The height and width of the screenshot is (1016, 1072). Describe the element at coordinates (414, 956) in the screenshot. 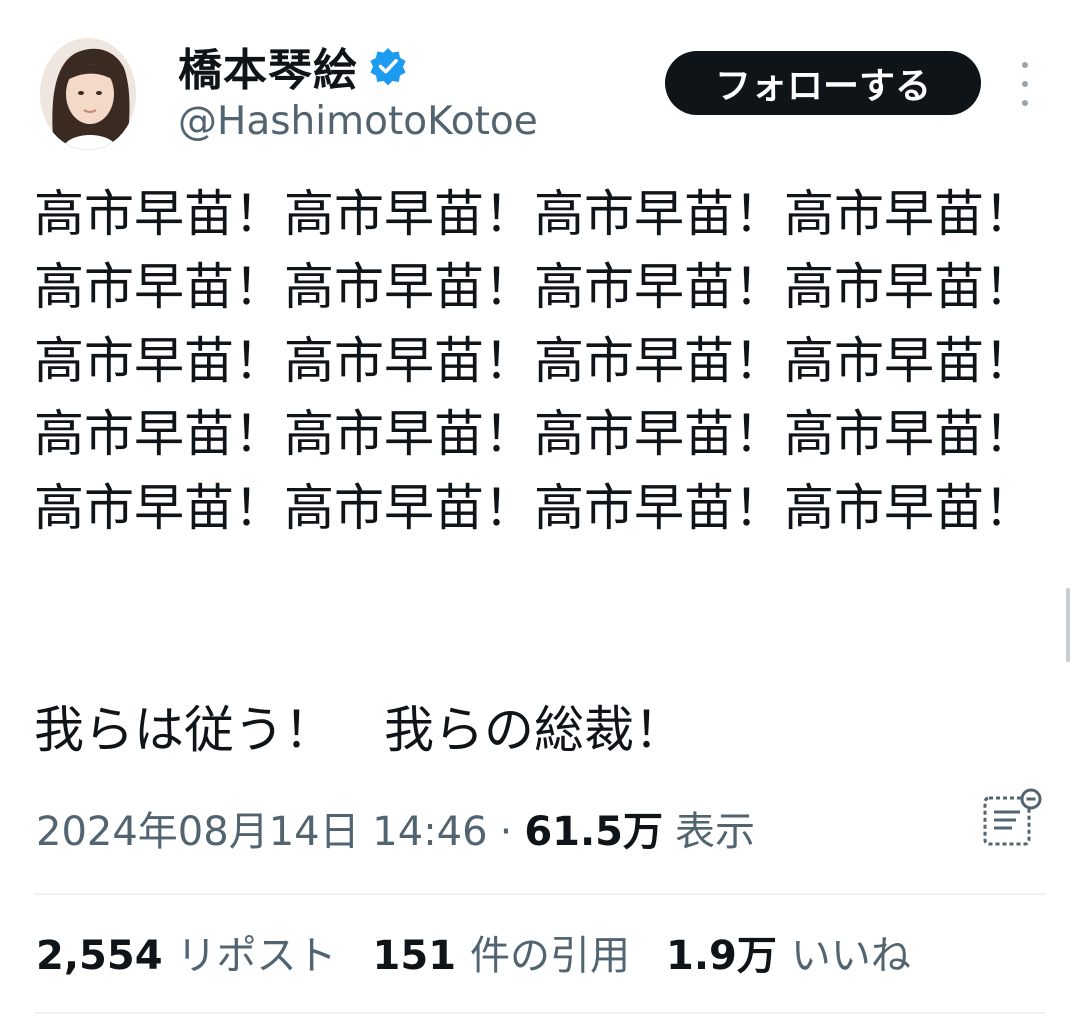

I see `quotes-count: 151` at that location.